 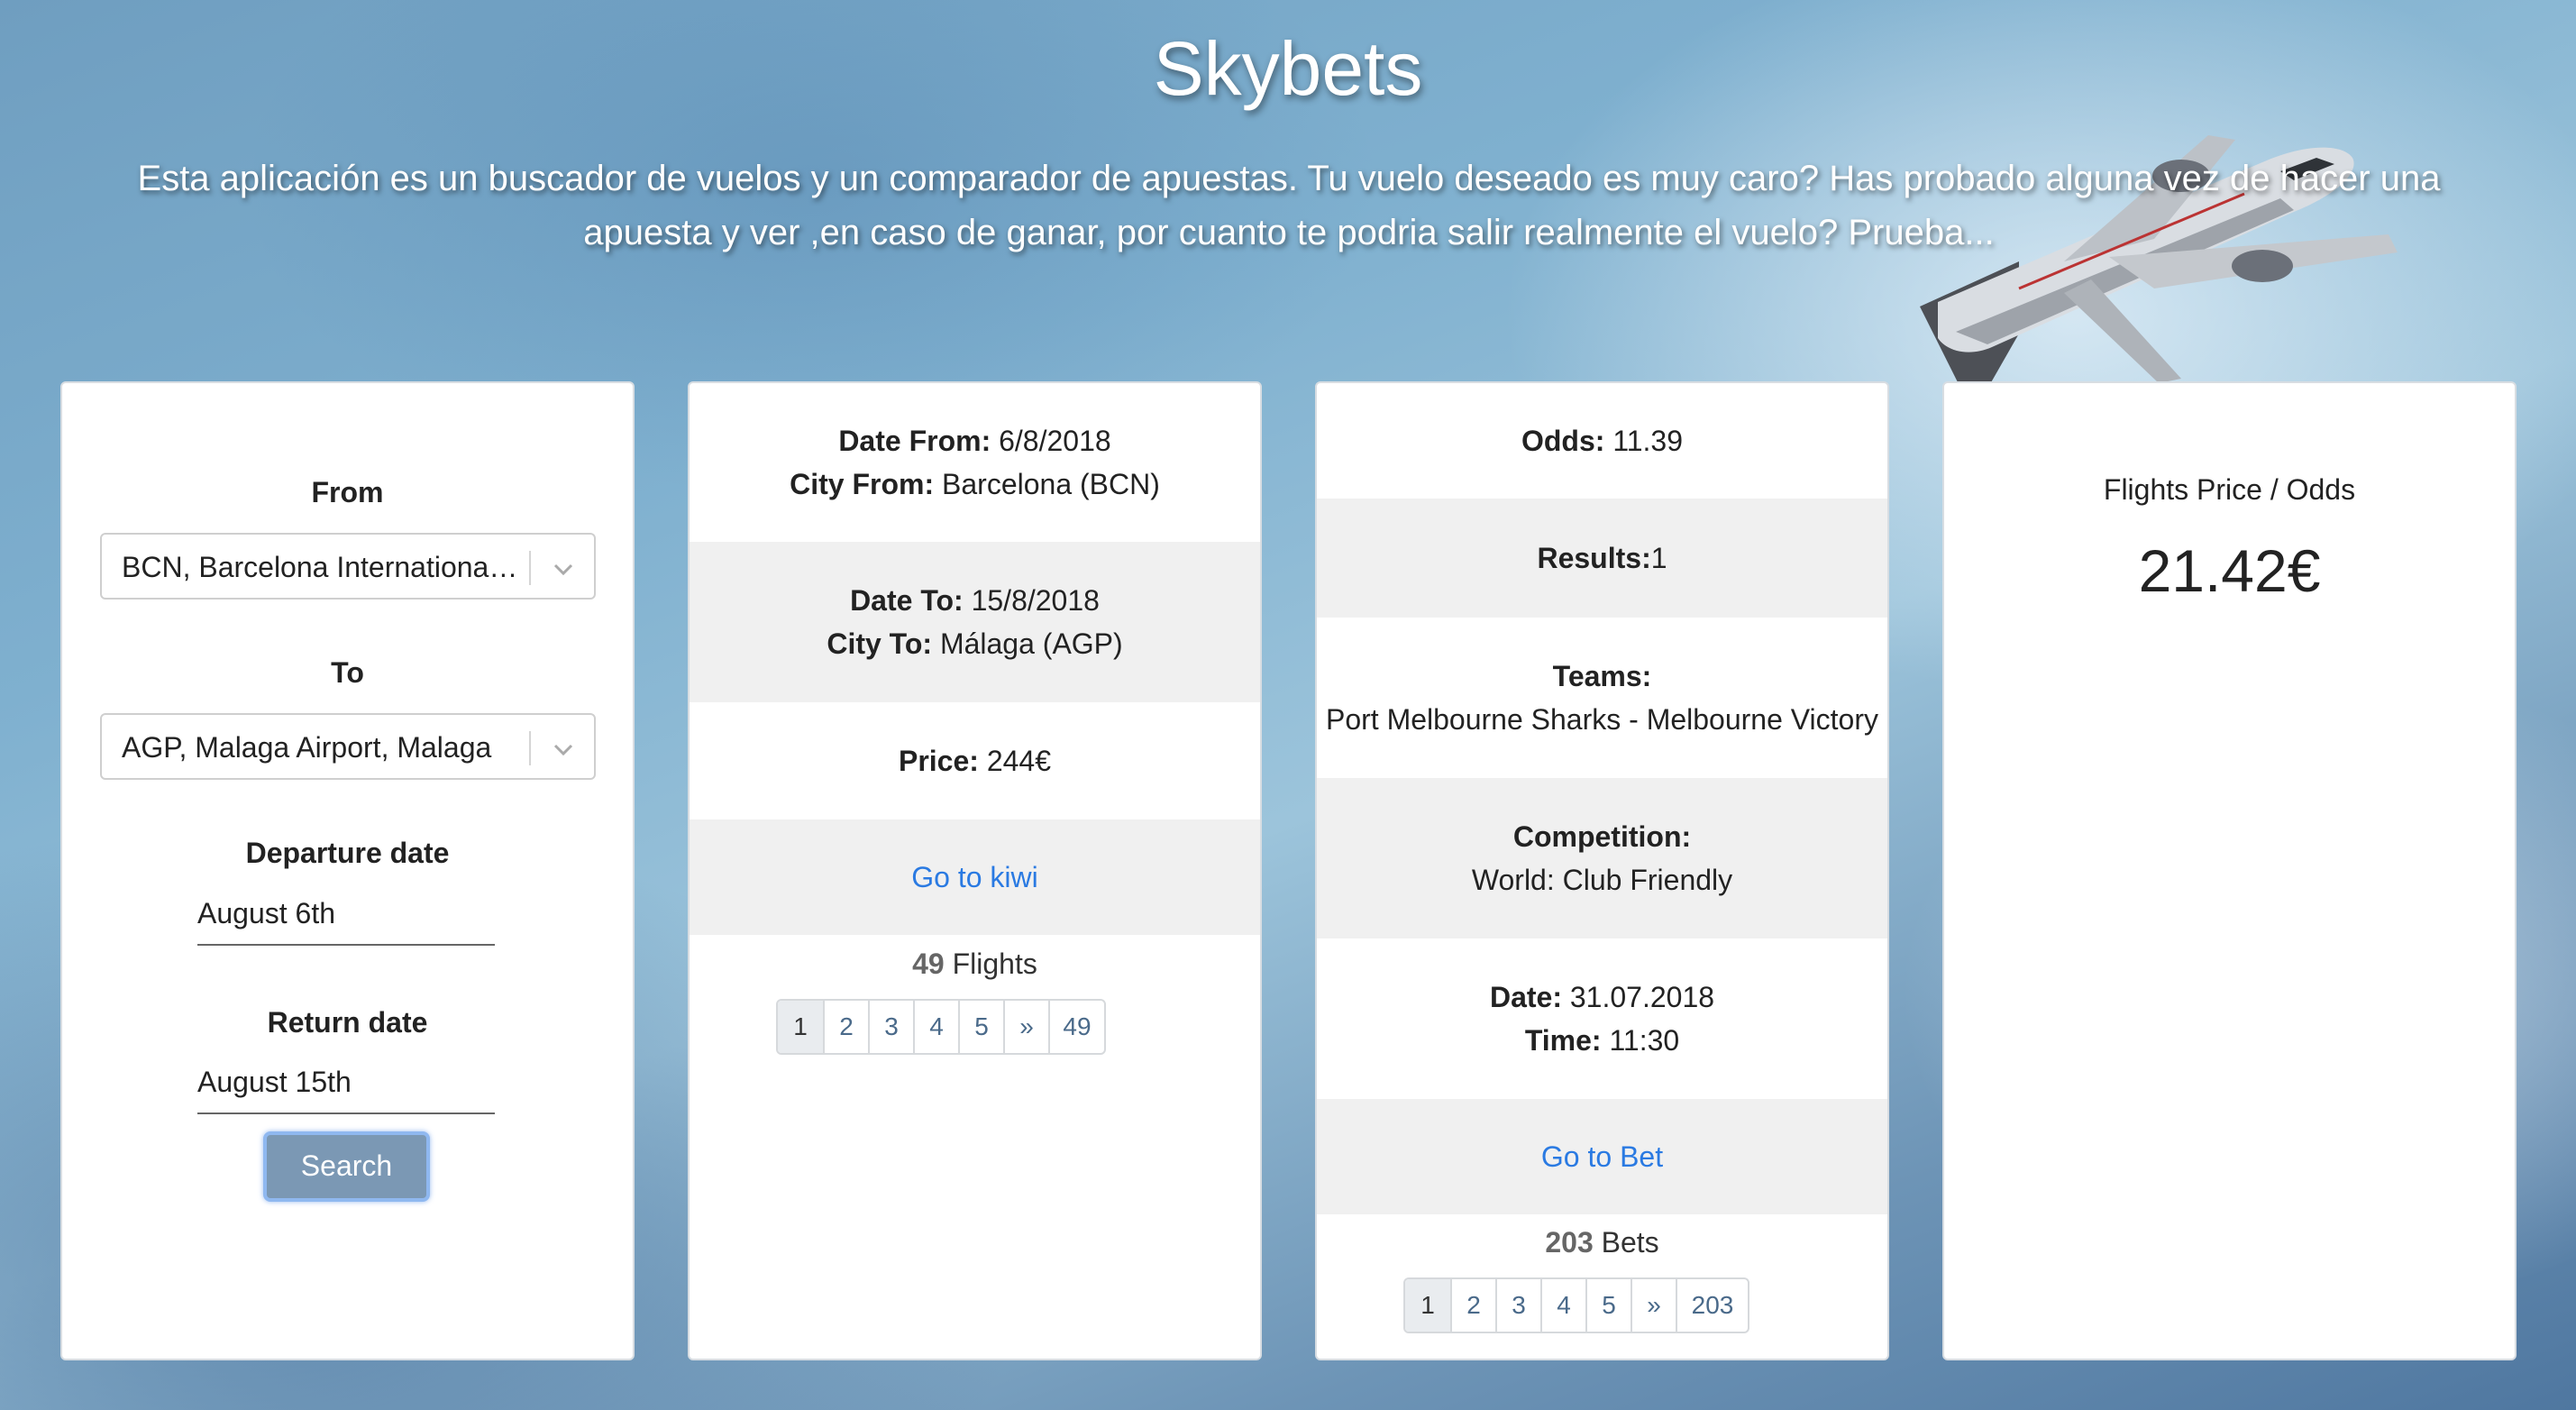 What do you see at coordinates (1563, 441) in the screenshot?
I see `odds-label: Odds:` at bounding box center [1563, 441].